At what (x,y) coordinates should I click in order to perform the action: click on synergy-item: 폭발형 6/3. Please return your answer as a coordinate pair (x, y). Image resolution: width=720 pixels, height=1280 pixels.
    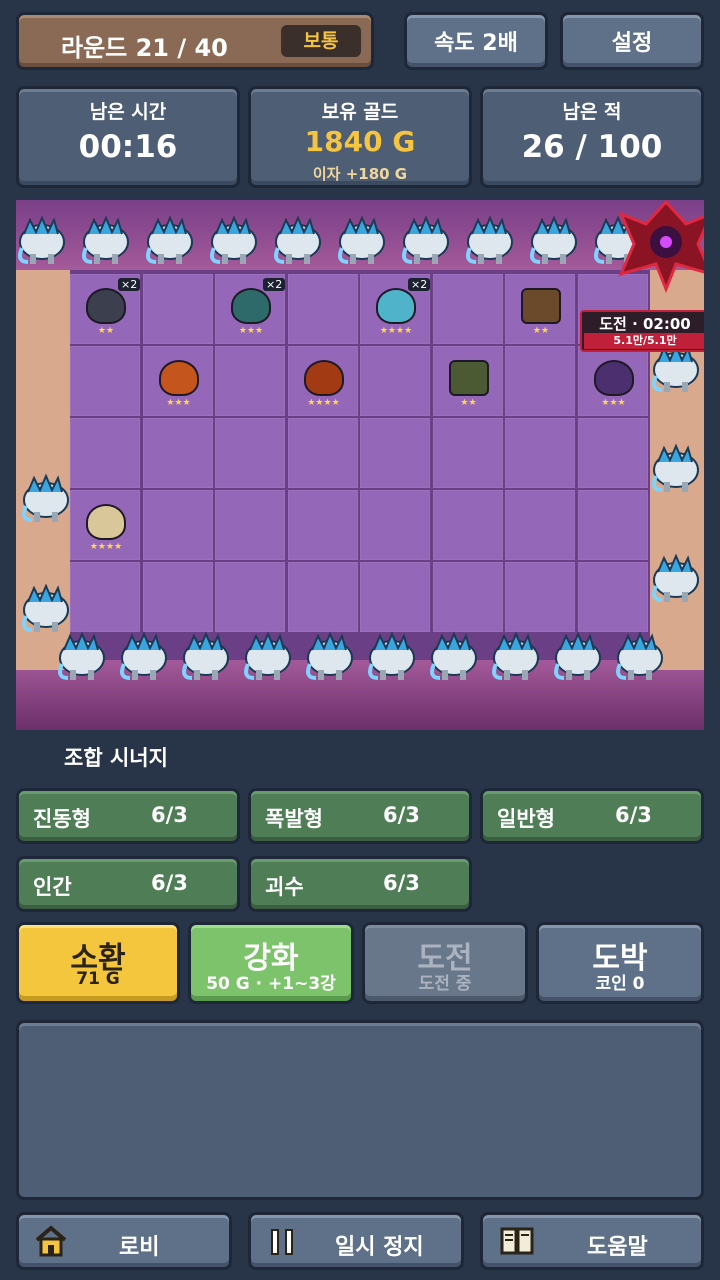
    Looking at the image, I should click on (360, 816).